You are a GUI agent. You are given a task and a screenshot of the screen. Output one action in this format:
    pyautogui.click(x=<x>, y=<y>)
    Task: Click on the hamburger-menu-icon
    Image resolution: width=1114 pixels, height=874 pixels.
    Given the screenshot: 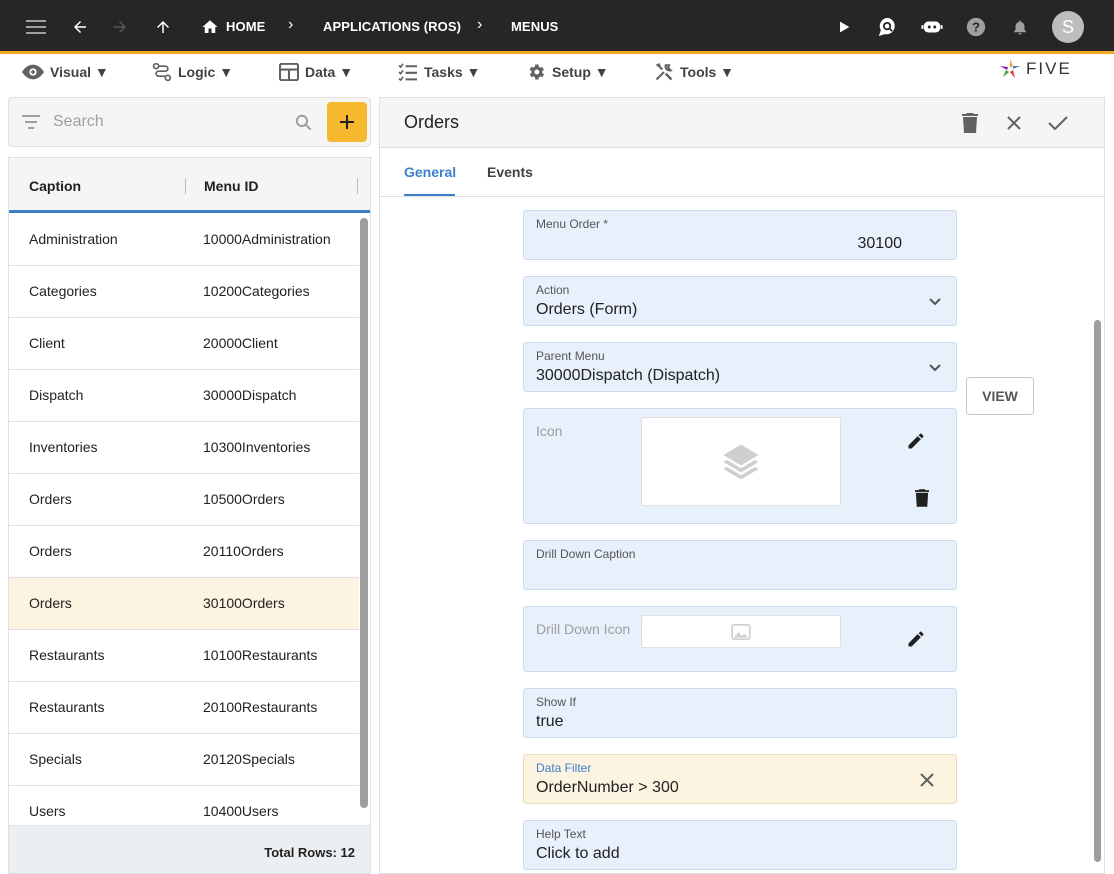 What is the action you would take?
    pyautogui.click(x=36, y=27)
    